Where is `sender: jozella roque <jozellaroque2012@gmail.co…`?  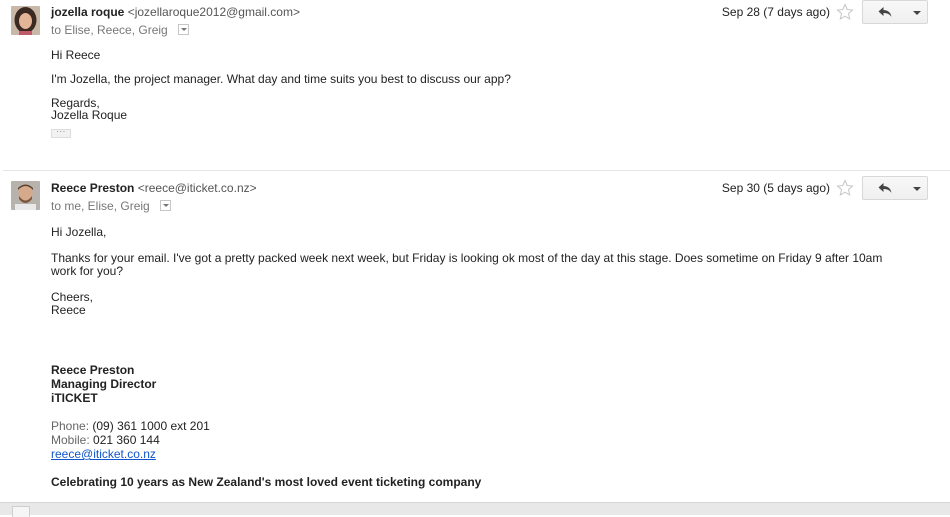 sender: jozella roque <jozellaroque2012@gmail.co… is located at coordinates (175, 12).